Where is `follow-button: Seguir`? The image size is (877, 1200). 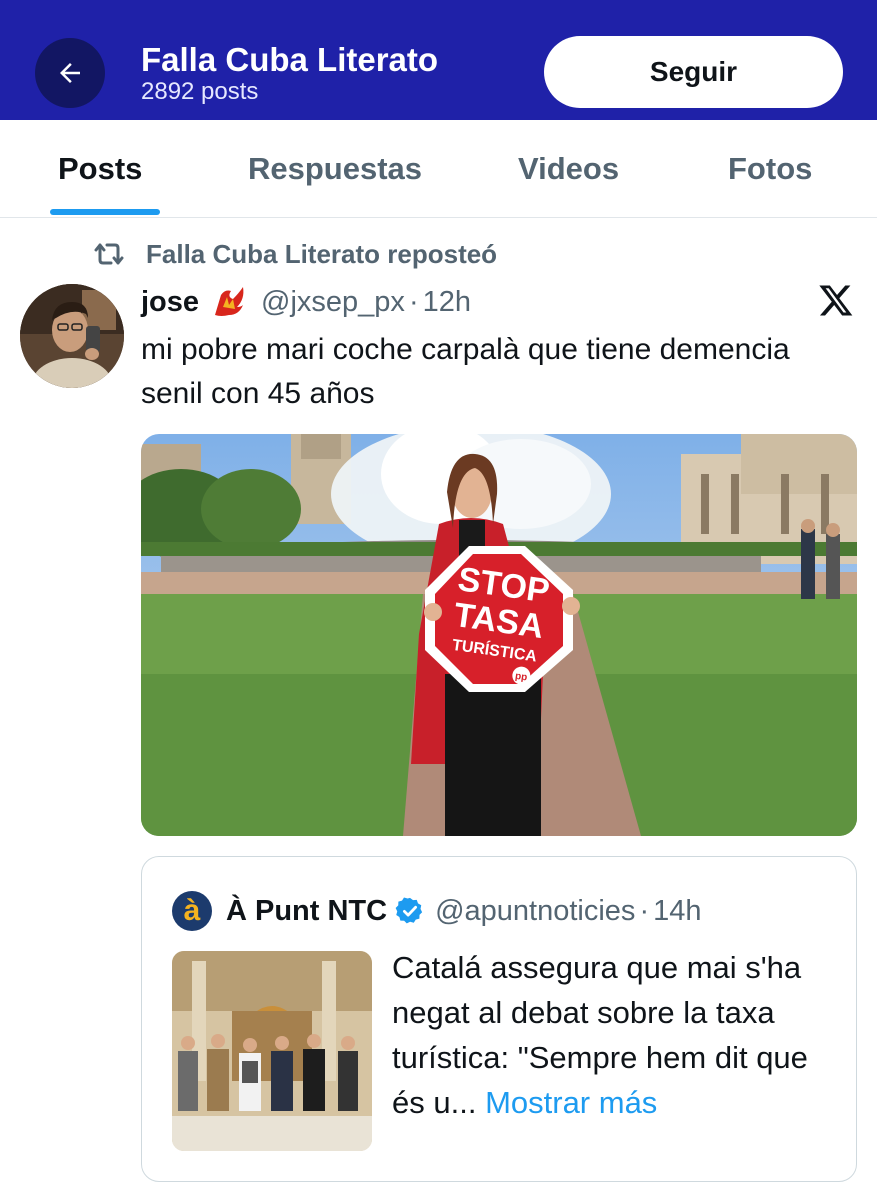 follow-button: Seguir is located at coordinates (693, 72).